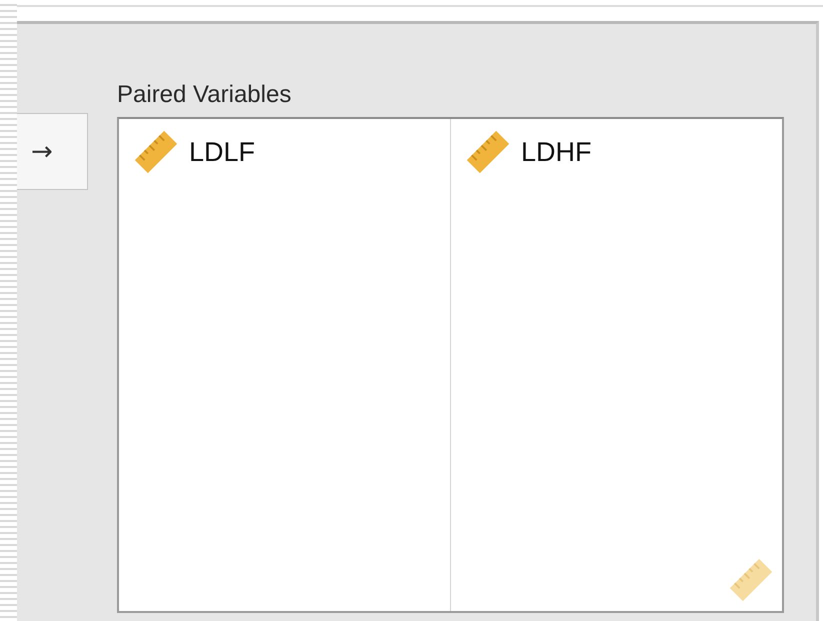 Image resolution: width=823 pixels, height=621 pixels. What do you see at coordinates (204, 95) in the screenshot?
I see `section-label: Paired Variables` at bounding box center [204, 95].